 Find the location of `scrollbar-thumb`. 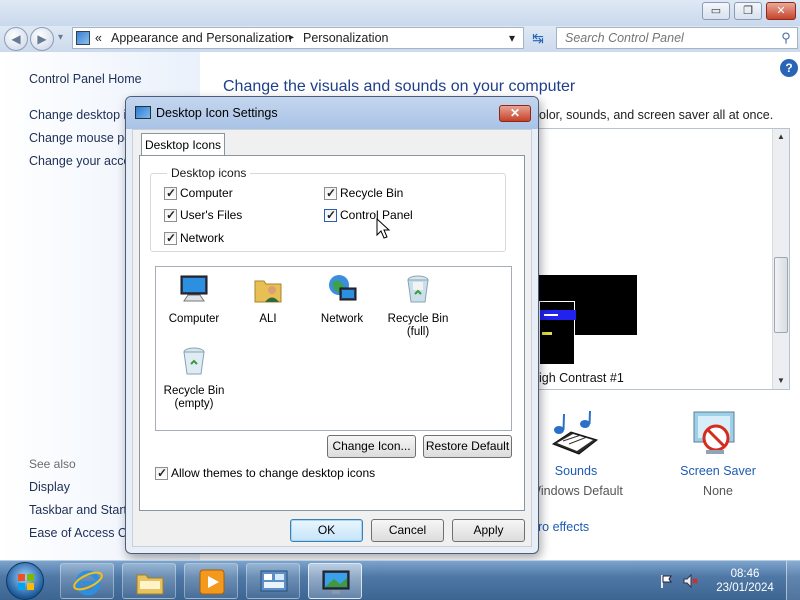

scrollbar-thumb is located at coordinates (781, 295).